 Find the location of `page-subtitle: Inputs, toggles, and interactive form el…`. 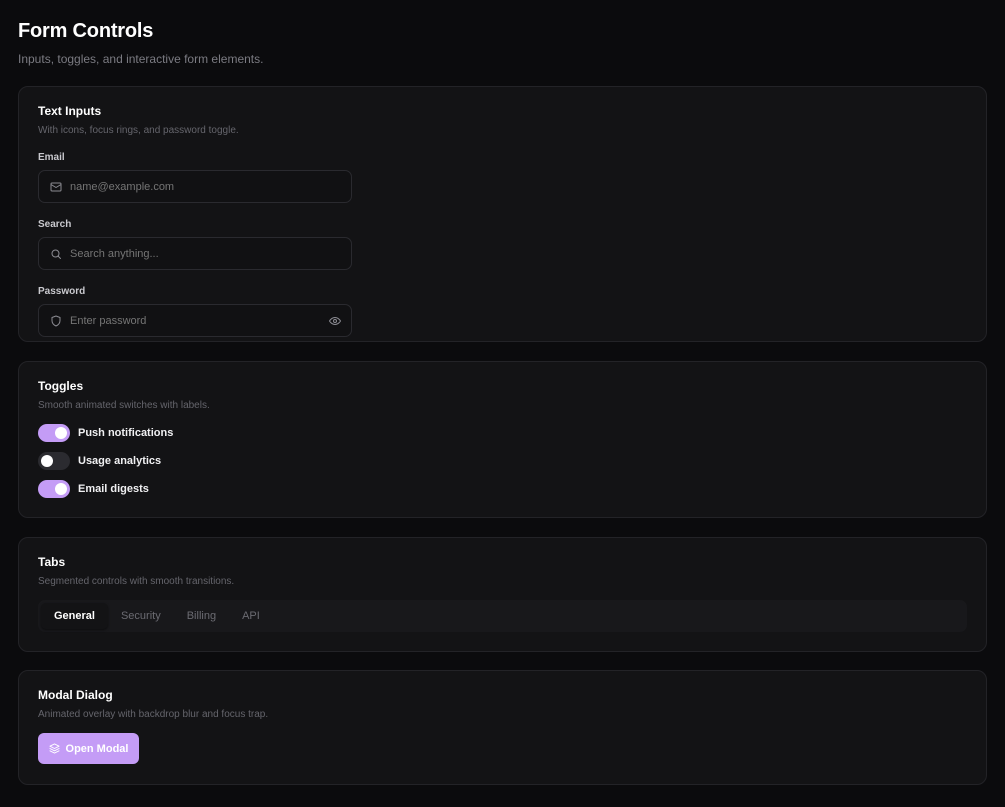

page-subtitle: Inputs, toggles, and interactive form el… is located at coordinates (141, 59).